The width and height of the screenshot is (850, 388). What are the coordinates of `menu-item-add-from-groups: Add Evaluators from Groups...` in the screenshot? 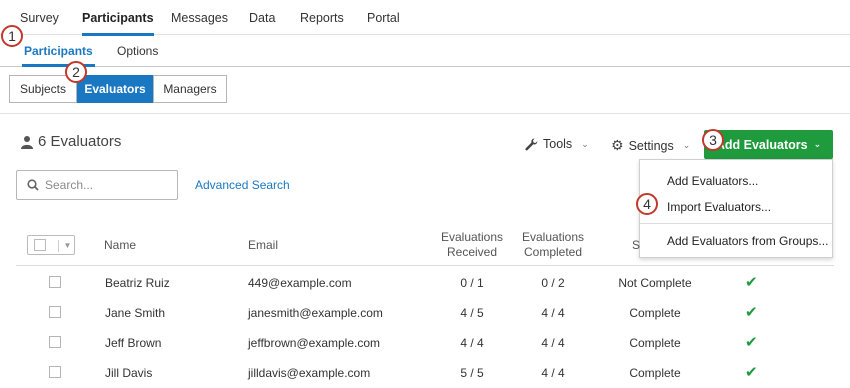 It's located at (747, 241).